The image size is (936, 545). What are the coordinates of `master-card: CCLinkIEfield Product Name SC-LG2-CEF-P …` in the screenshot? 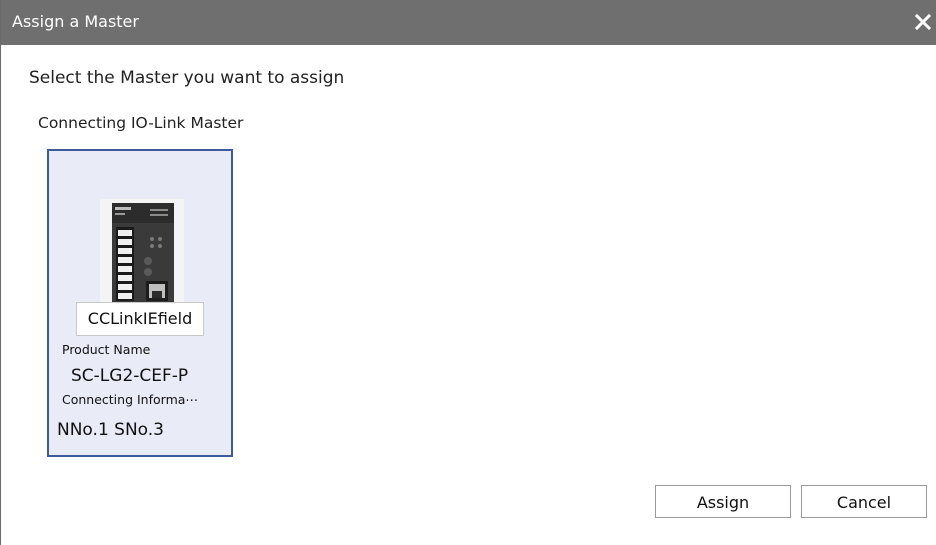 It's located at (140, 303).